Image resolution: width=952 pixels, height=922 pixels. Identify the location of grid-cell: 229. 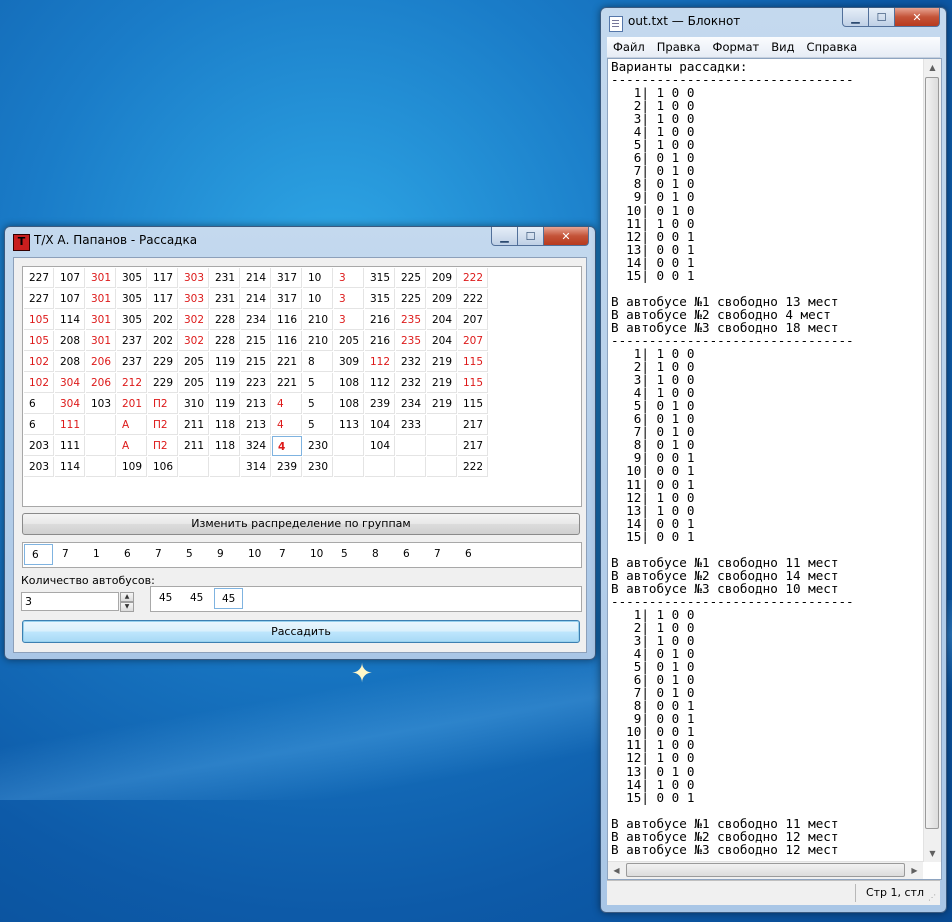
(163, 362).